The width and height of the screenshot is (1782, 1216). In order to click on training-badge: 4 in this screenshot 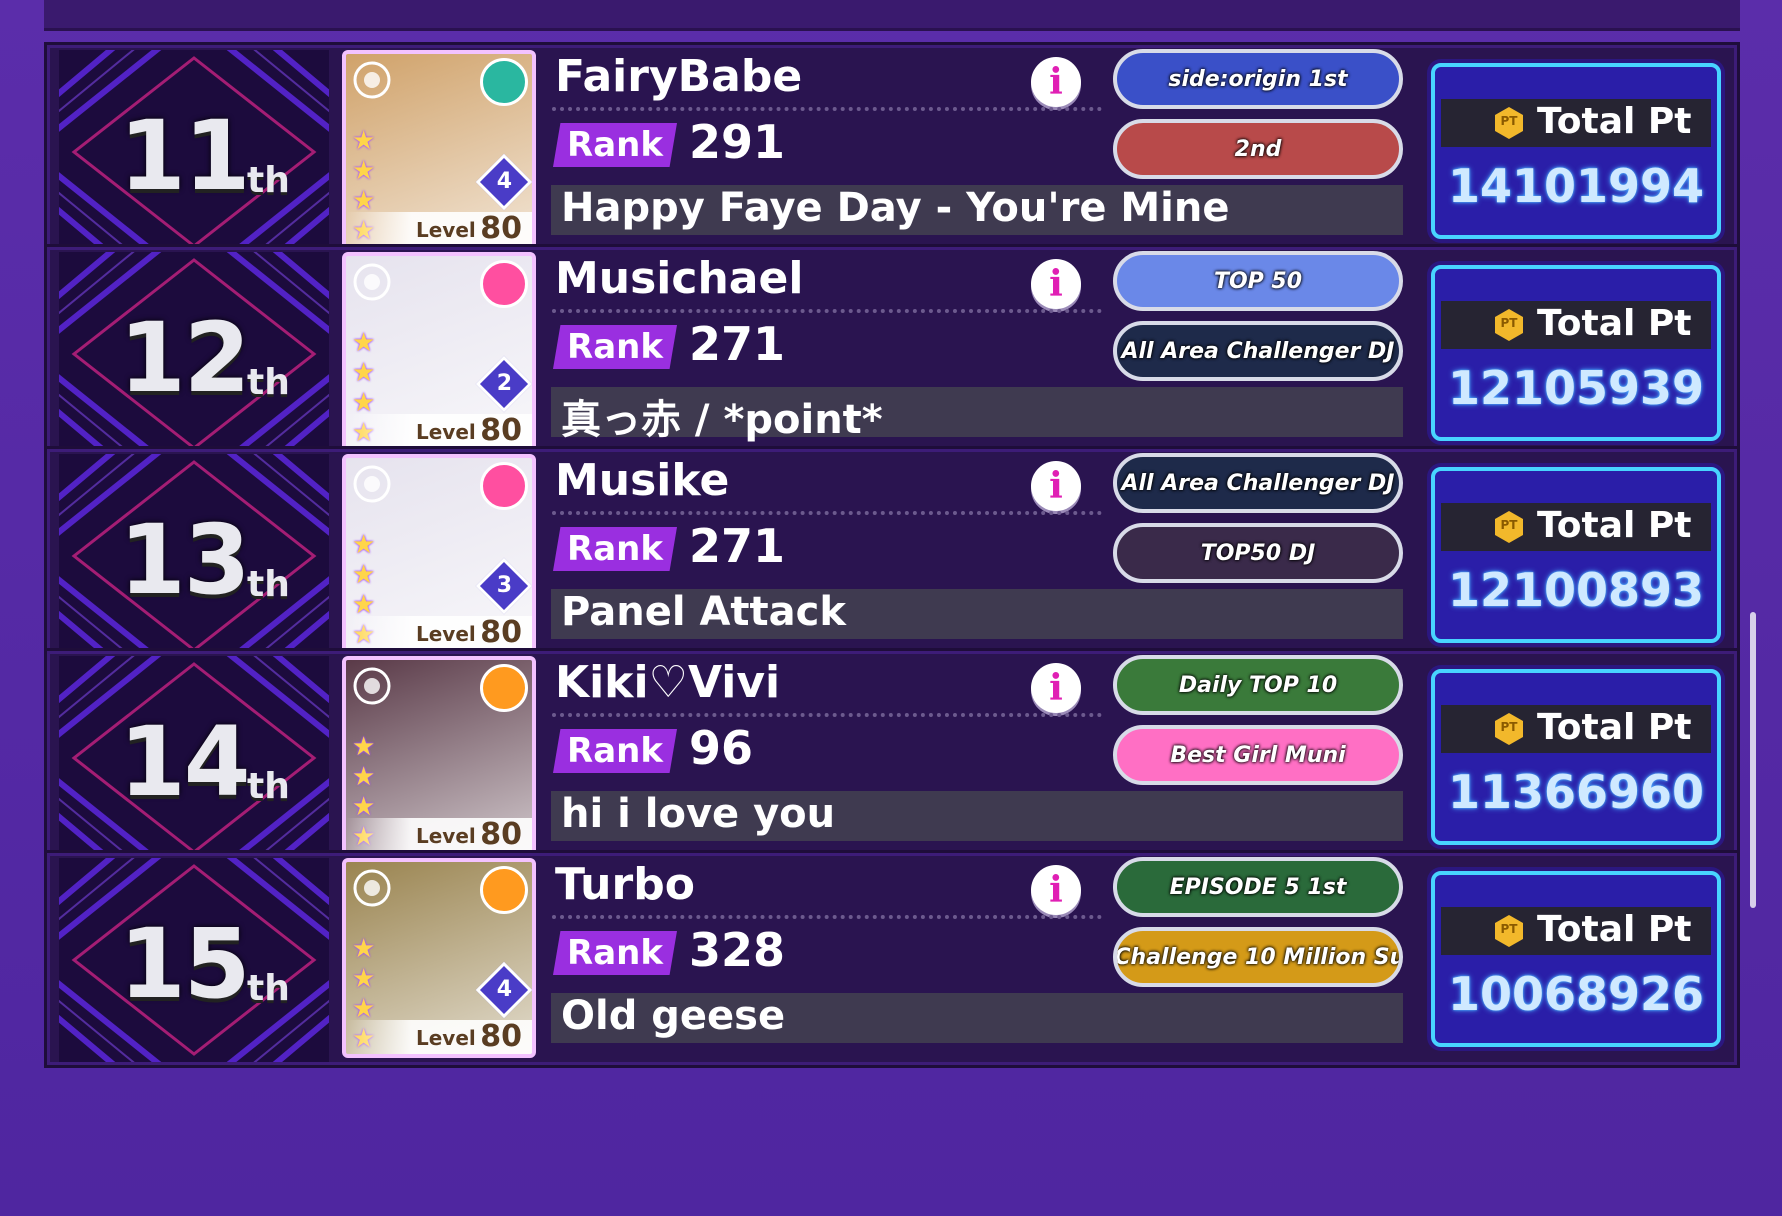, I will do `click(503, 990)`.